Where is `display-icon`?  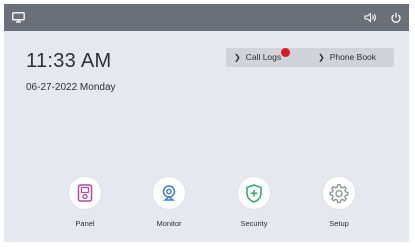
display-icon is located at coordinates (18, 17).